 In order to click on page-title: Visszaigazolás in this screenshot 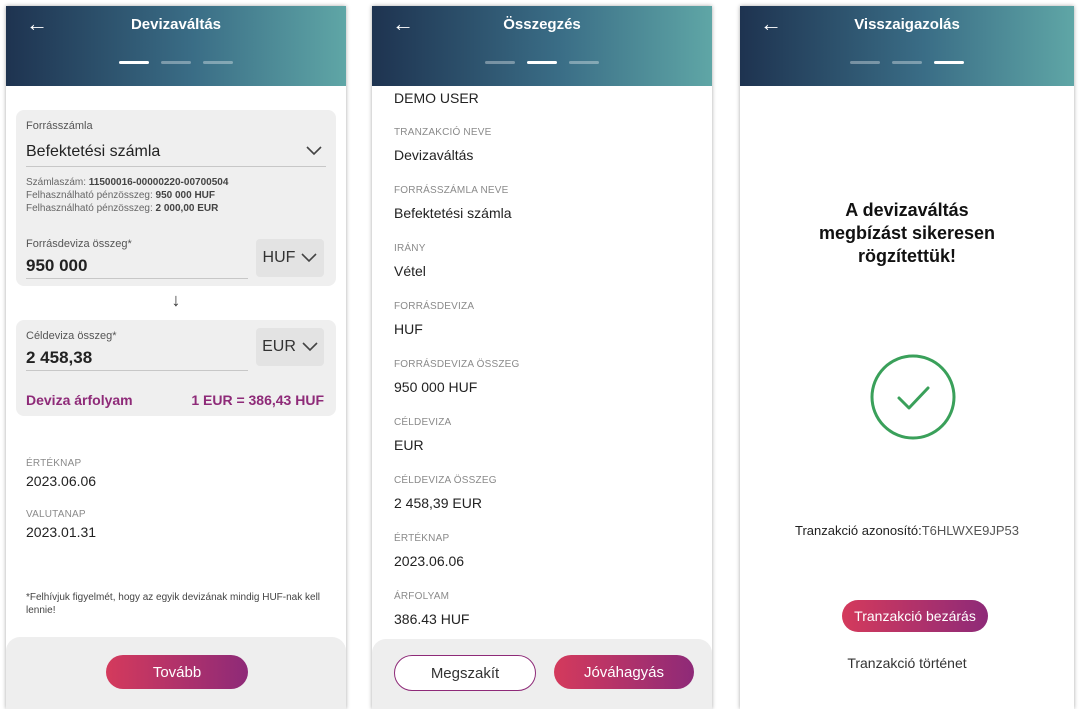, I will do `click(907, 24)`.